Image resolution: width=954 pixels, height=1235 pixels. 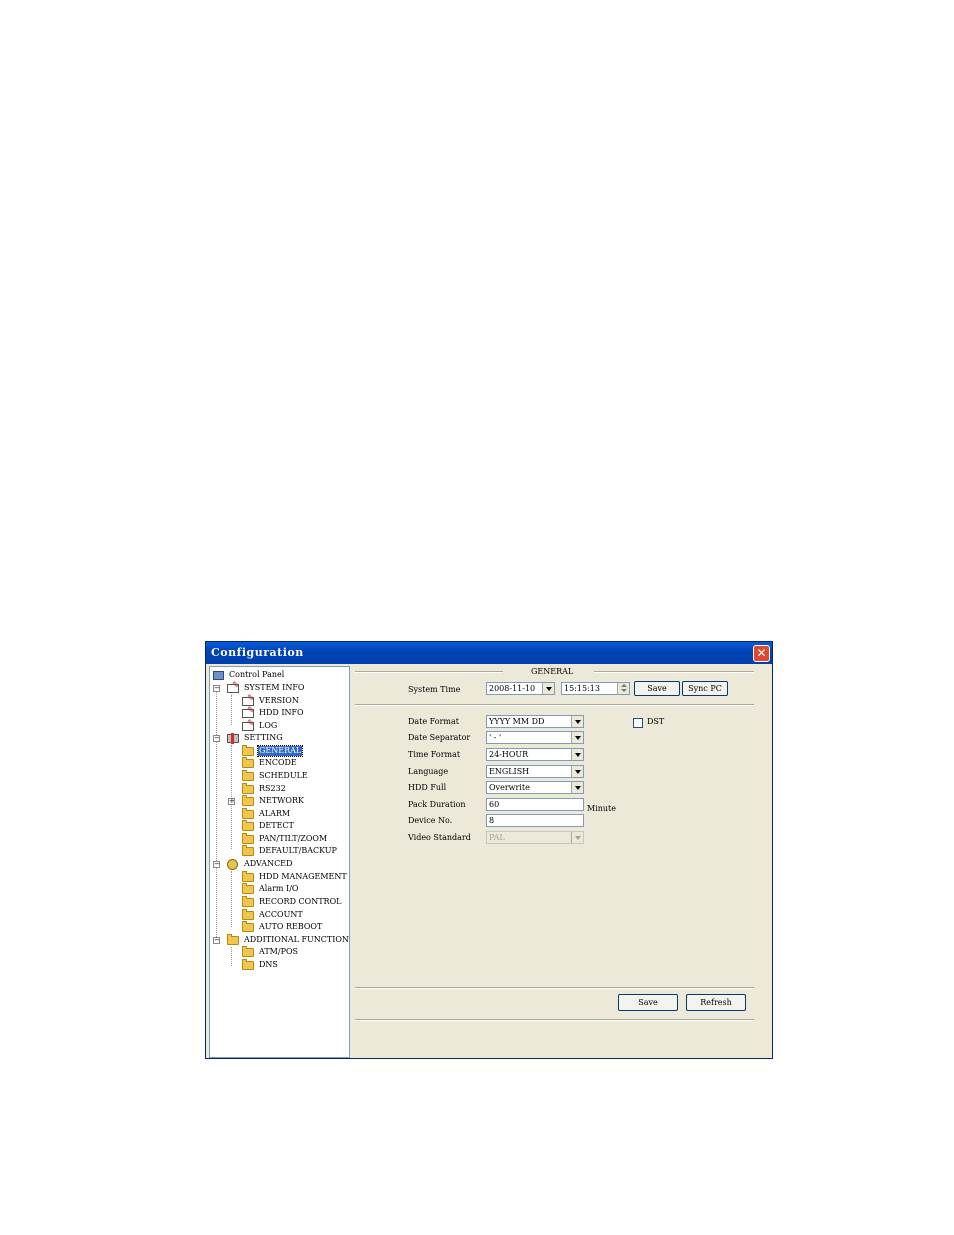 I want to click on sync-pc-button: Sync PC, so click(x=705, y=688).